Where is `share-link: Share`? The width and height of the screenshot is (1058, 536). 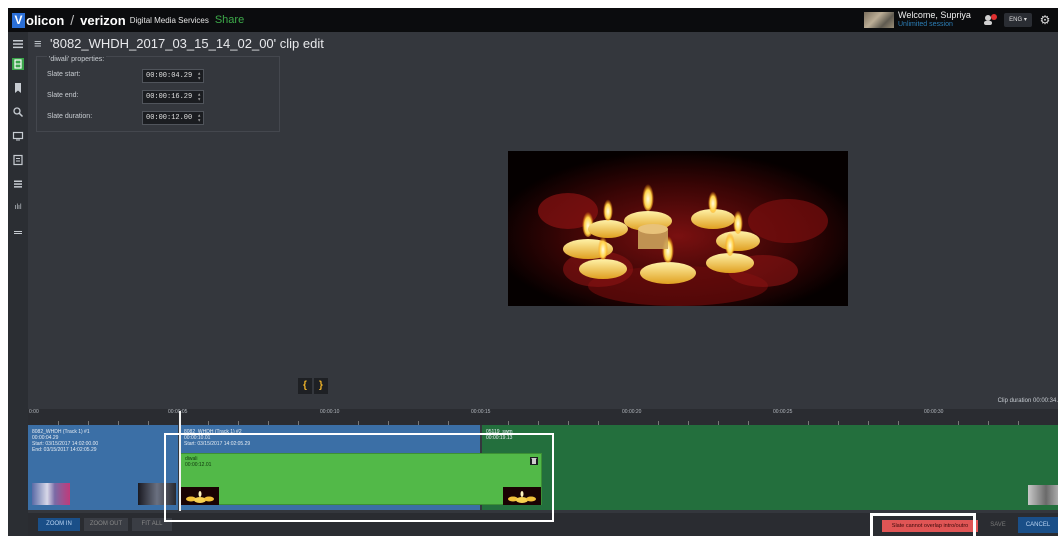 share-link: Share is located at coordinates (229, 20).